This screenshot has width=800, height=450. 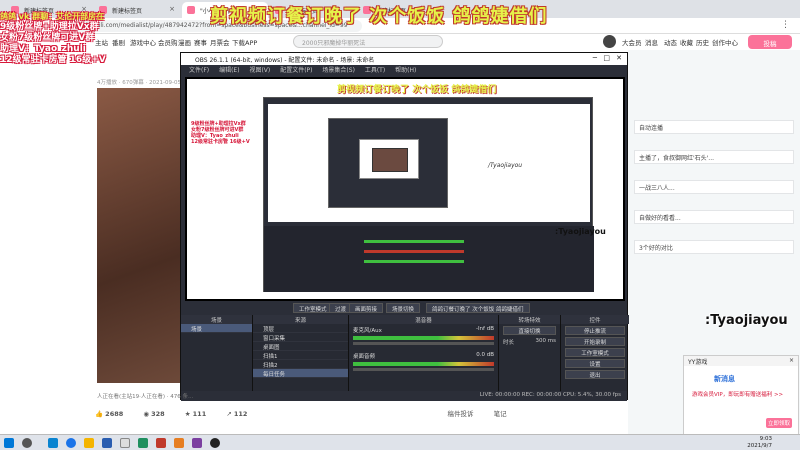 I want to click on source-item: 顶层, so click(x=300, y=328).